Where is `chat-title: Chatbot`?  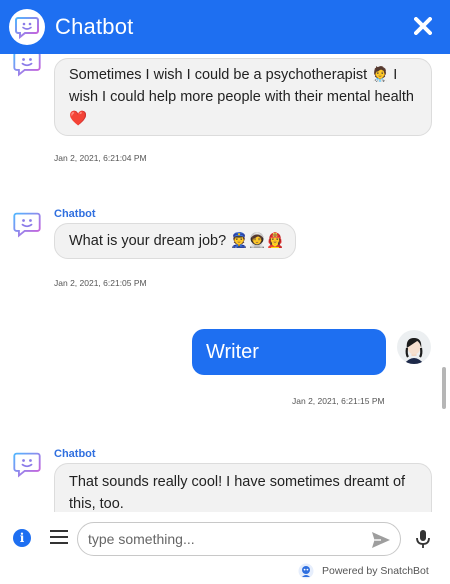
chat-title: Chatbot is located at coordinates (94, 26).